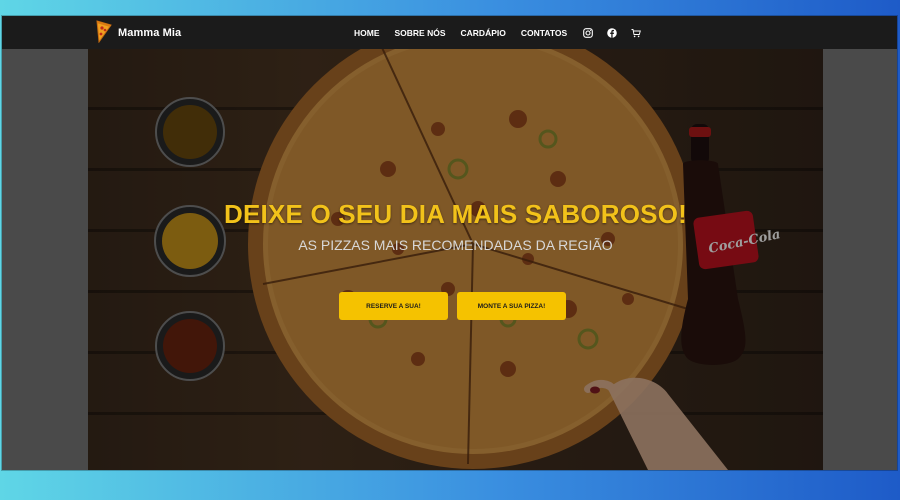 This screenshot has height=500, width=900. Describe the element at coordinates (544, 33) in the screenshot. I see `nav-contatos: CONTATOS` at that location.